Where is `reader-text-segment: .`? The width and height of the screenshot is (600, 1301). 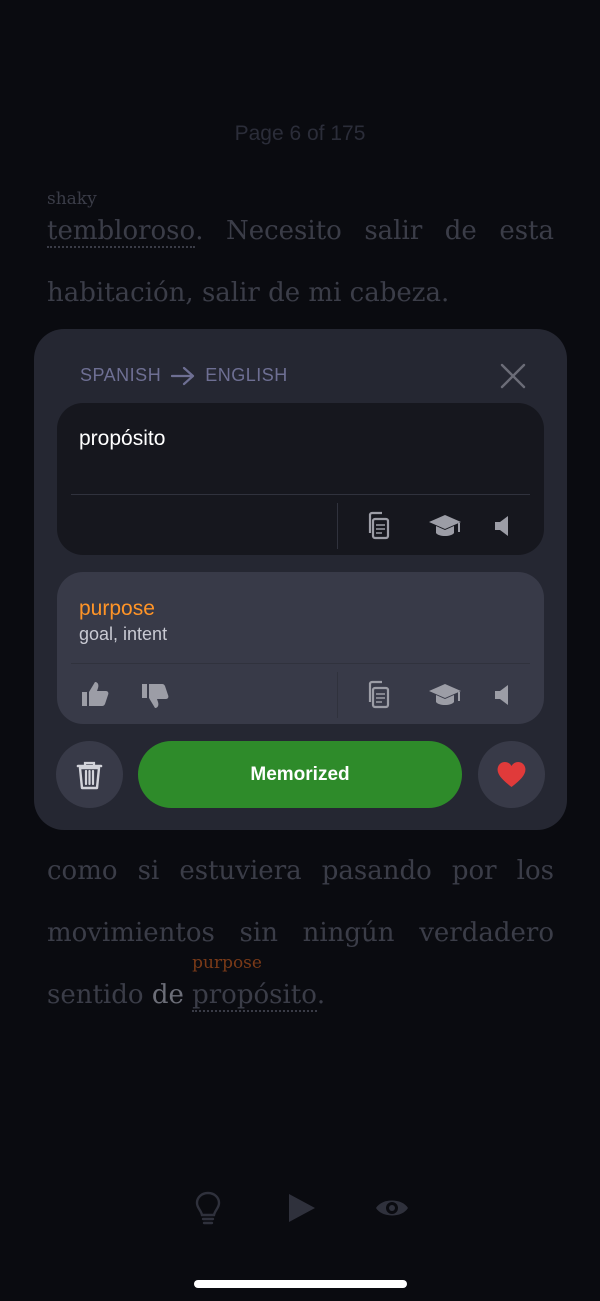
reader-text-segment: . is located at coordinates (321, 995).